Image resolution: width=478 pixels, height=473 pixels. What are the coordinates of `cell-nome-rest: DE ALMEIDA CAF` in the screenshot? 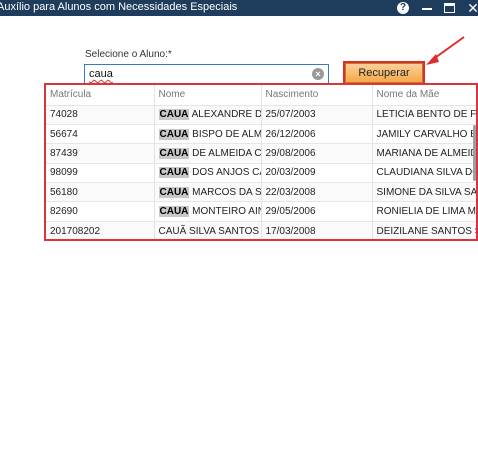 It's located at (226, 153).